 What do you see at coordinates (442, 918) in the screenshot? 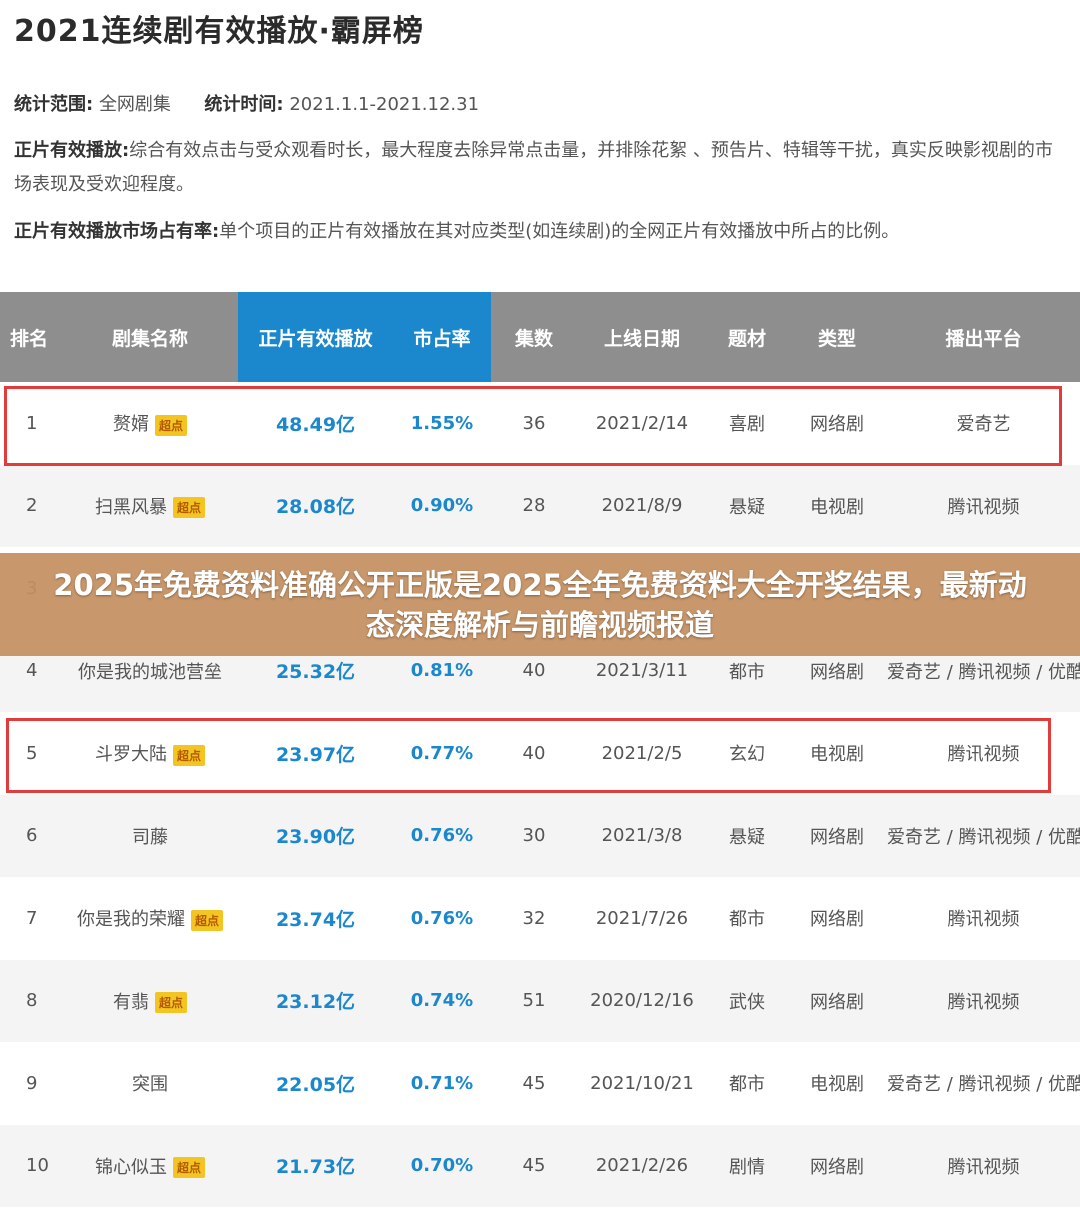
I see `share-cell-text: 0.76%` at bounding box center [442, 918].